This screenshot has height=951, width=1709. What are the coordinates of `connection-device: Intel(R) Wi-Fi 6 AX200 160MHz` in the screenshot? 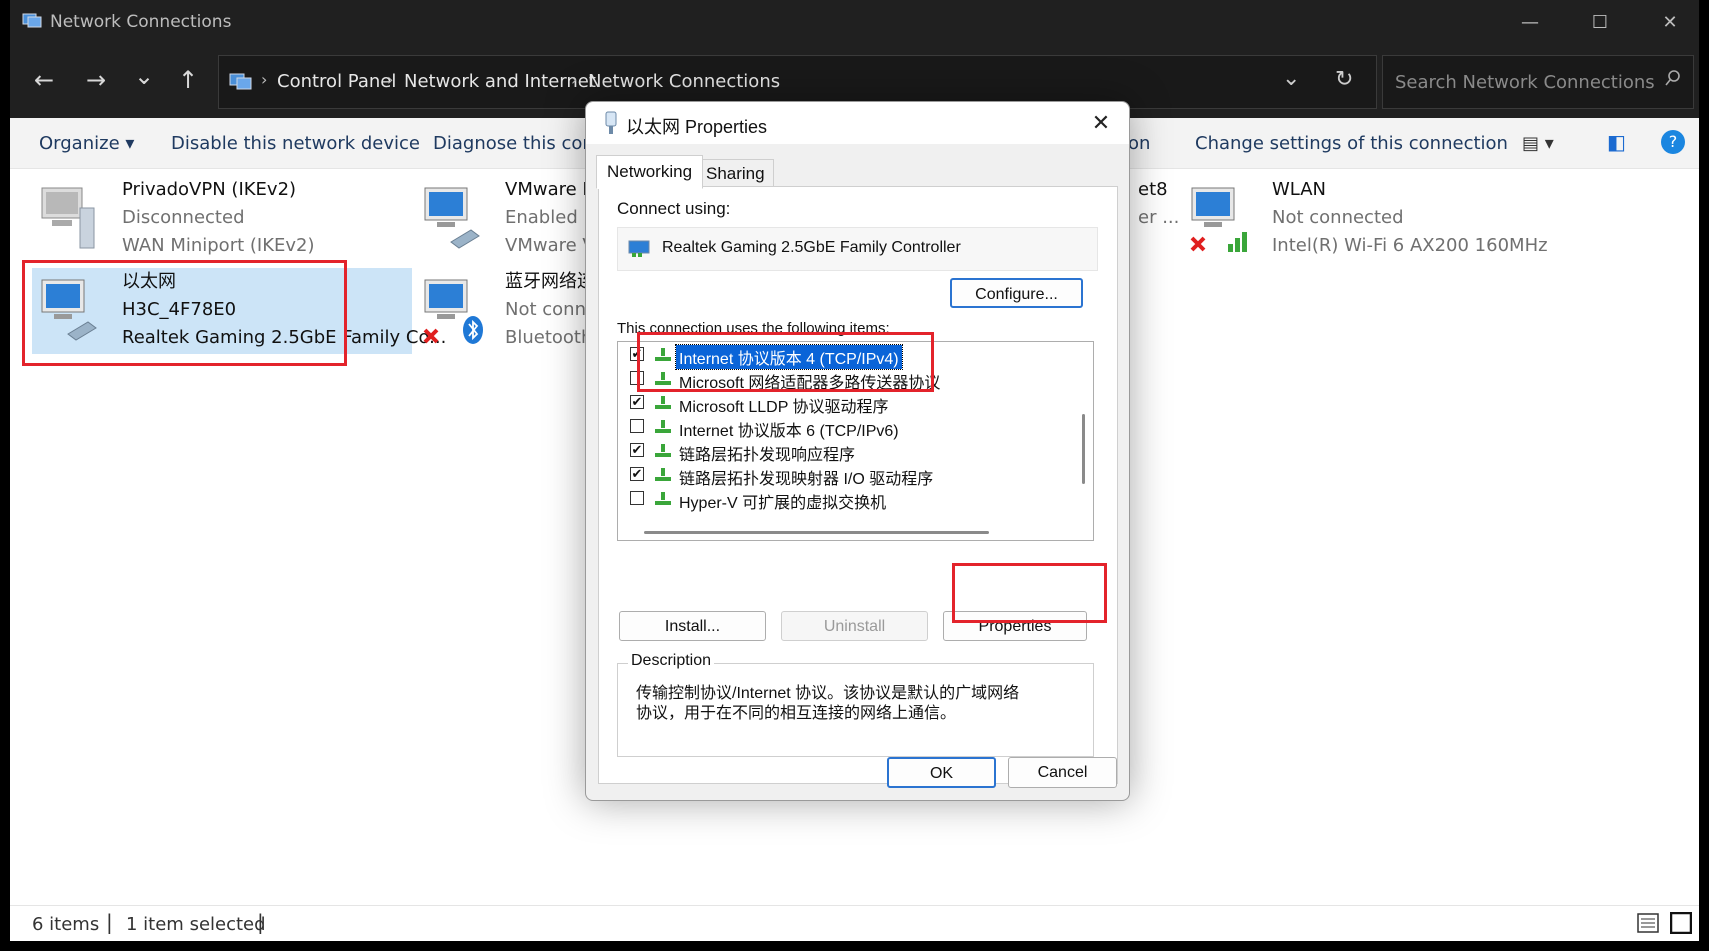 It's located at (1410, 245).